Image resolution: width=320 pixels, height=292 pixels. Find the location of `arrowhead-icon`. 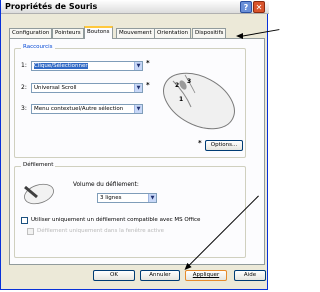

arrowhead-icon is located at coordinates (239, 36).